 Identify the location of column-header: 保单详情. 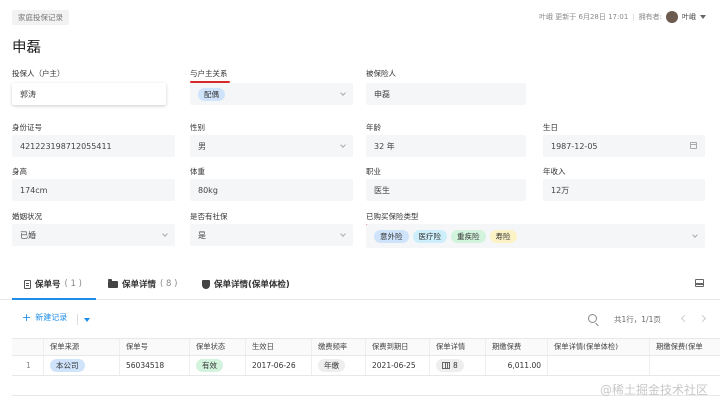
(458, 347).